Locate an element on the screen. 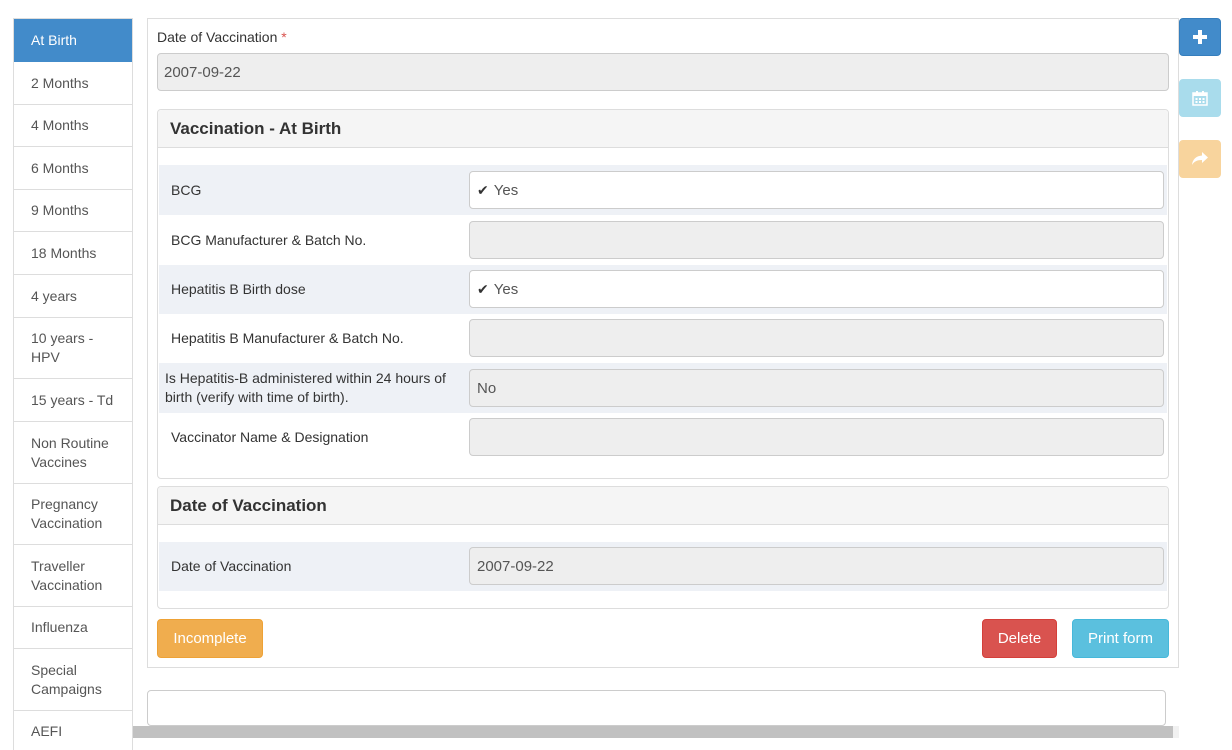 The width and height of the screenshot is (1232, 750). date-of-vaccination-input: 2007-09-22 is located at coordinates (663, 72).